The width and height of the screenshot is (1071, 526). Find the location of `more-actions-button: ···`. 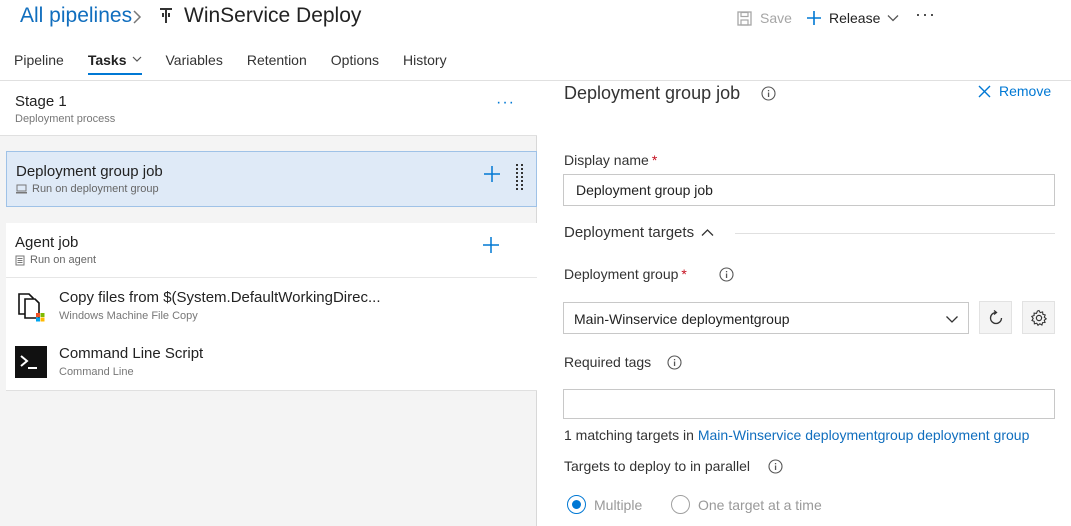

more-actions-button: ··· is located at coordinates (925, 14).